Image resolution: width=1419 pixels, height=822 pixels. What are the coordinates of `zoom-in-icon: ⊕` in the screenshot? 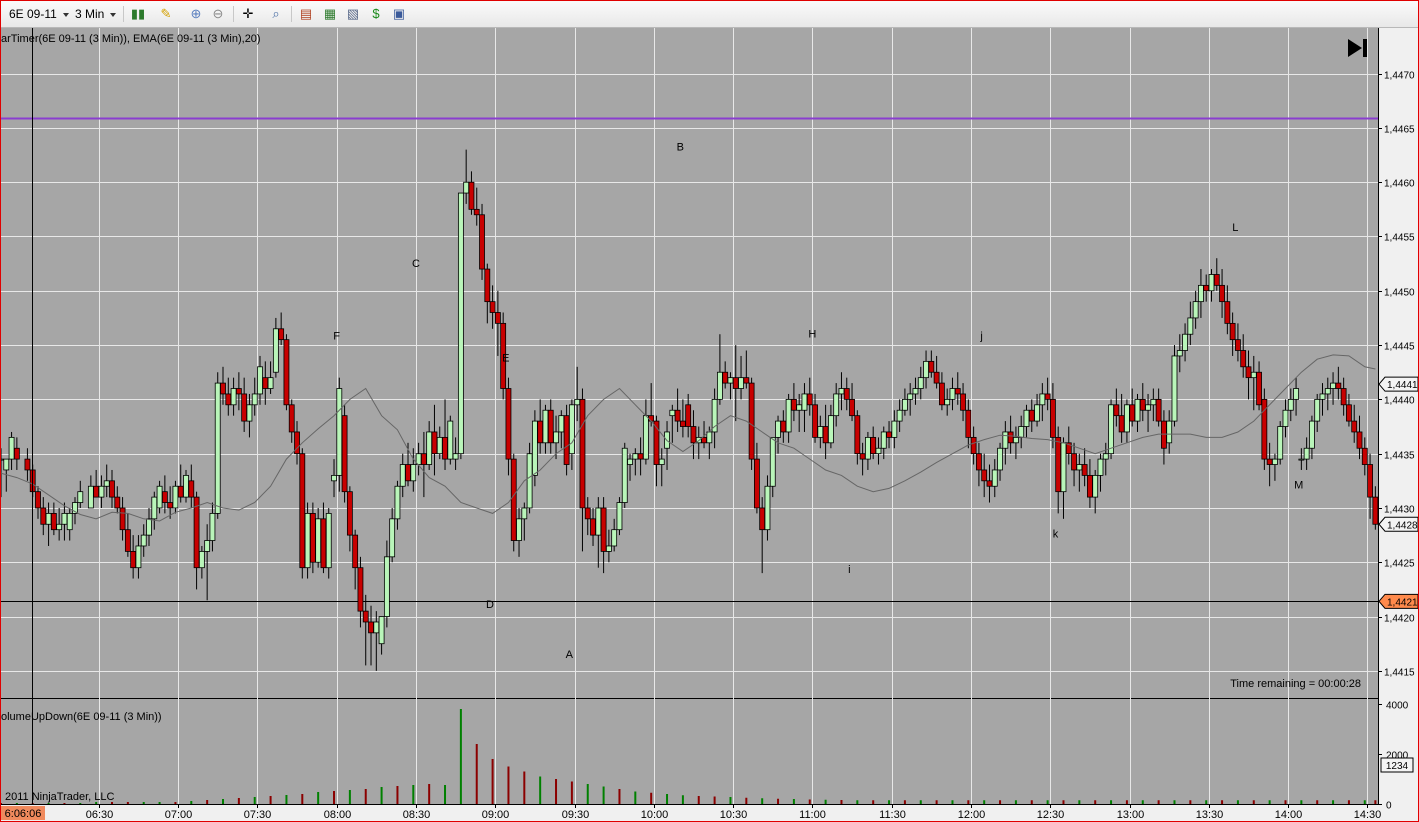 It's located at (196, 14).